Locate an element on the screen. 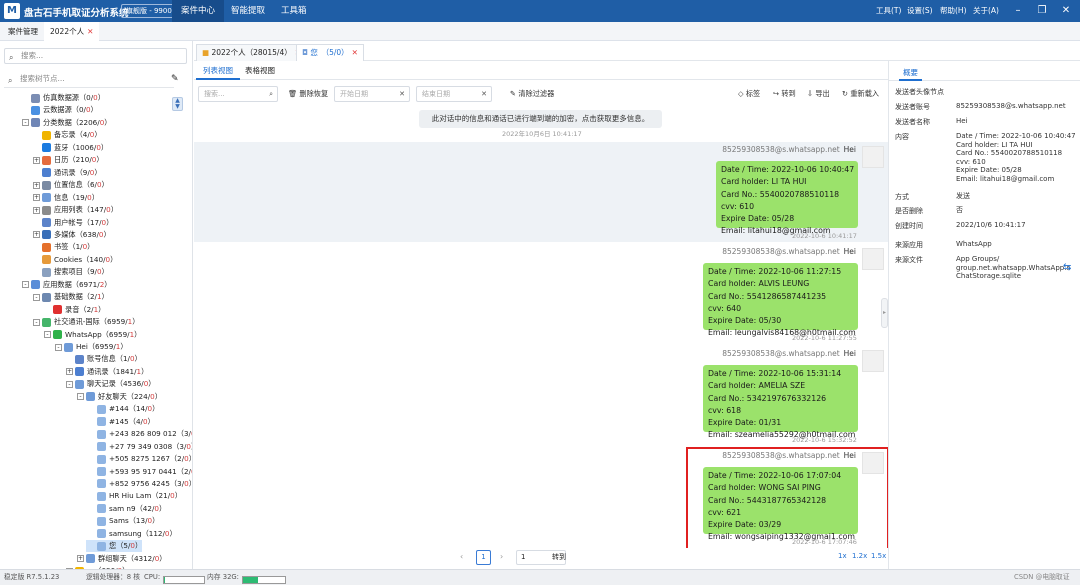  tree-node: 蓝牙 （1006/0） is located at coordinates (70, 148).